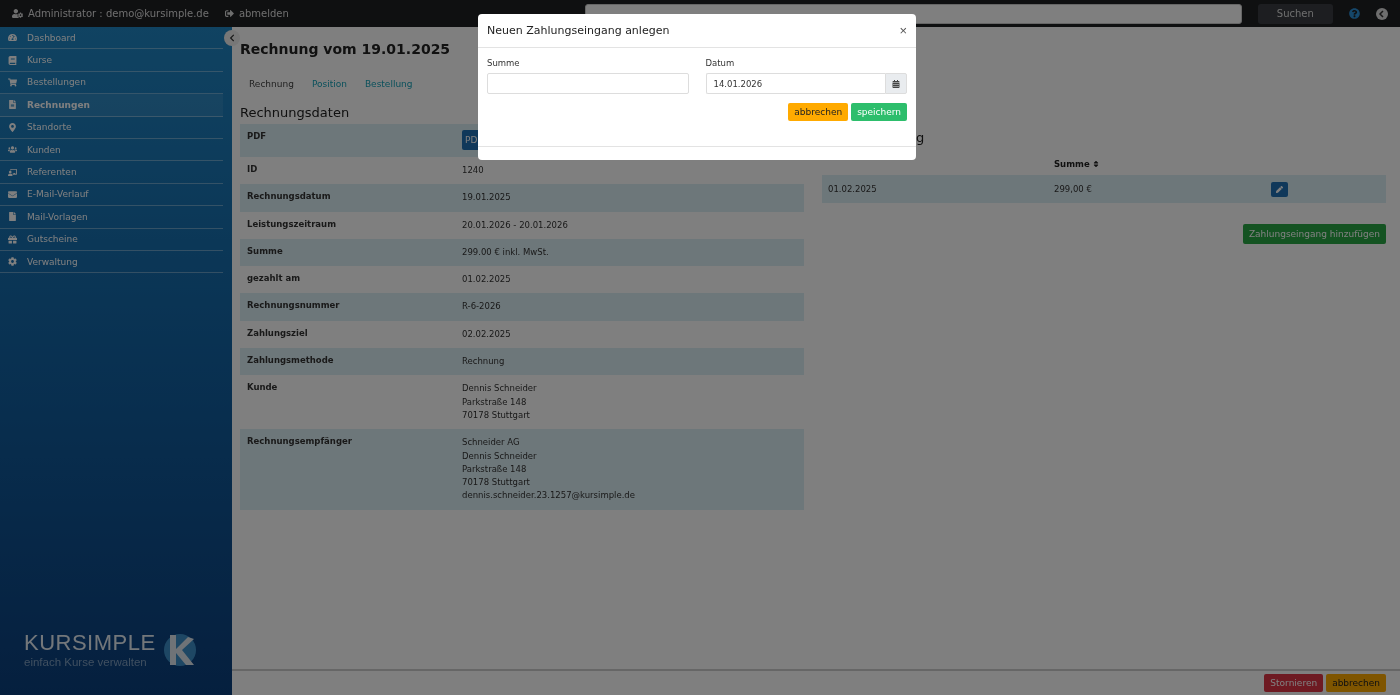 The height and width of the screenshot is (695, 1400). I want to click on sidebar-item: Bestellungen, so click(111, 83).